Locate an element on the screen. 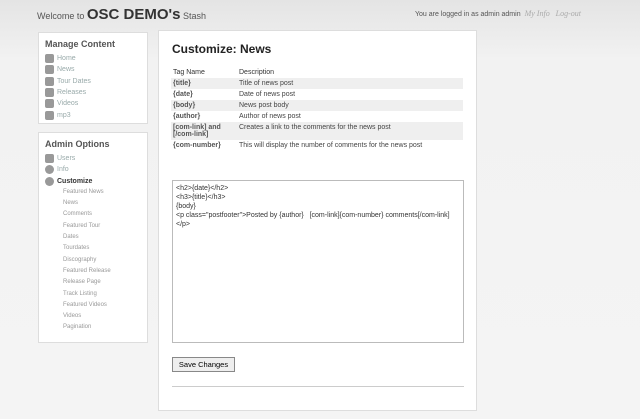 Image resolution: width=640 pixels, height=419 pixels. sidebar-item-customize: Customize is located at coordinates (96, 181).